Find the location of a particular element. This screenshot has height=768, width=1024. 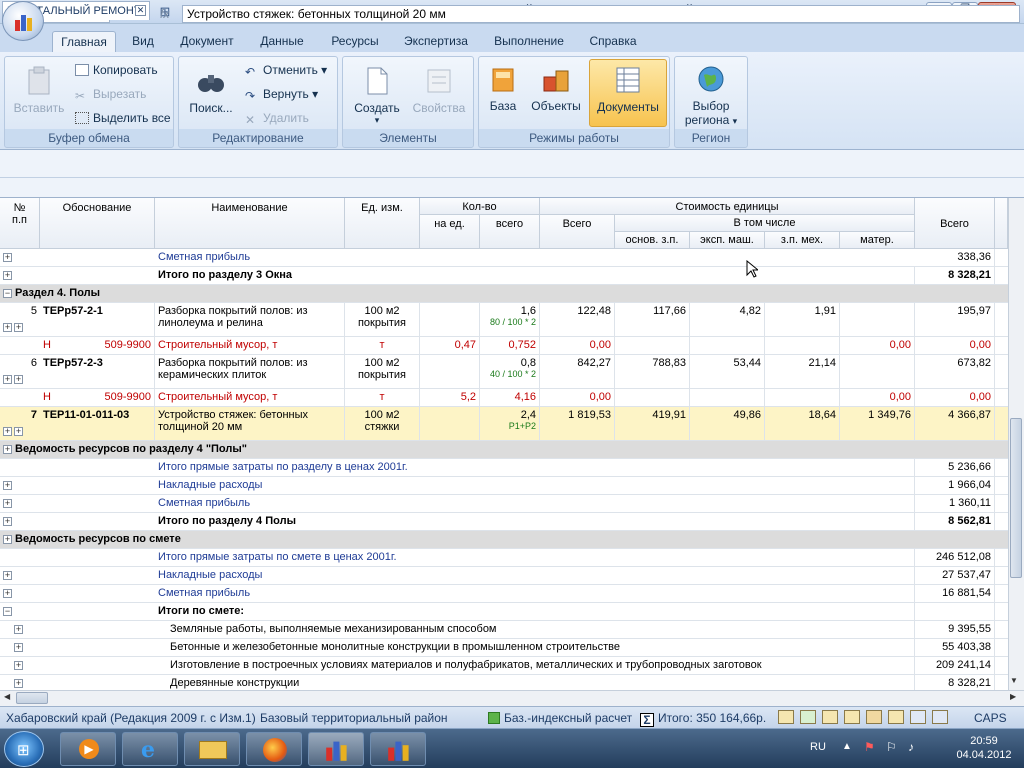

taskbar-ie: e is located at coordinates (150, 749).